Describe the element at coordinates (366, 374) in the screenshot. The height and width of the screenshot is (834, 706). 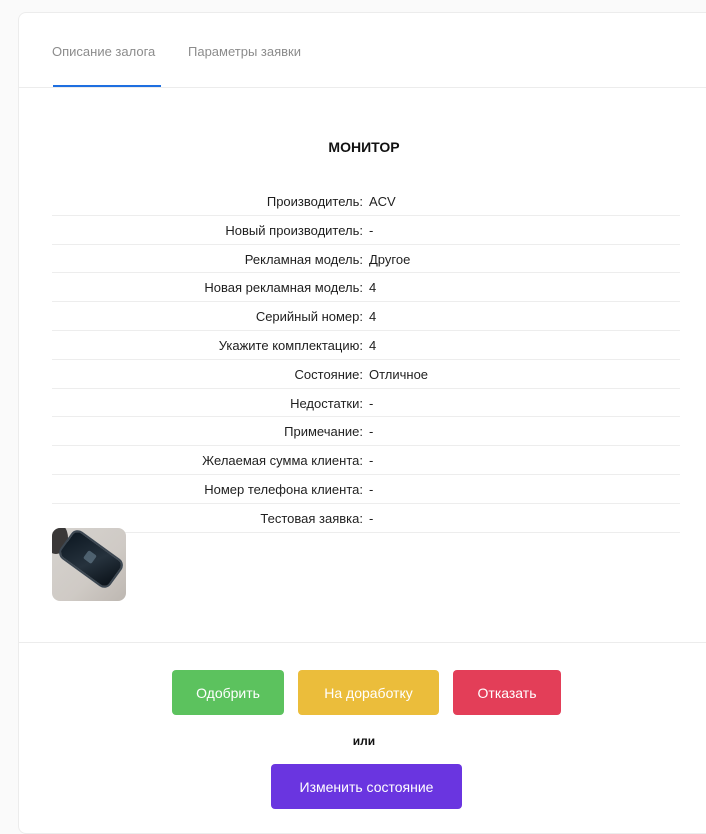
I see `detail-row: Состояние: Отличное` at that location.